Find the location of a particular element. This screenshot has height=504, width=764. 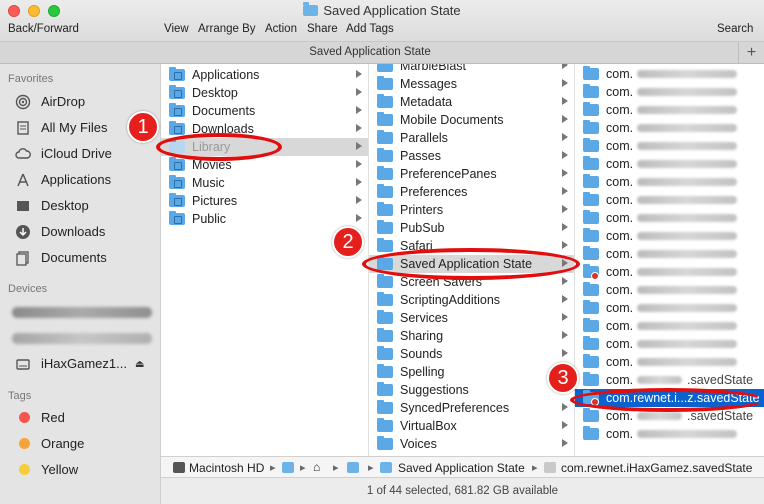

folder-row: Music is located at coordinates (264, 183).